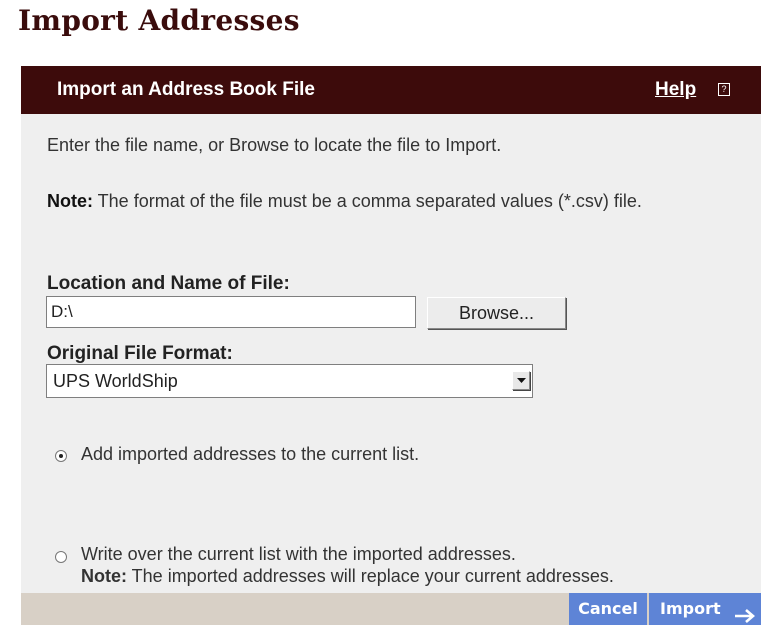  I want to click on file-path-input, so click(231, 312).